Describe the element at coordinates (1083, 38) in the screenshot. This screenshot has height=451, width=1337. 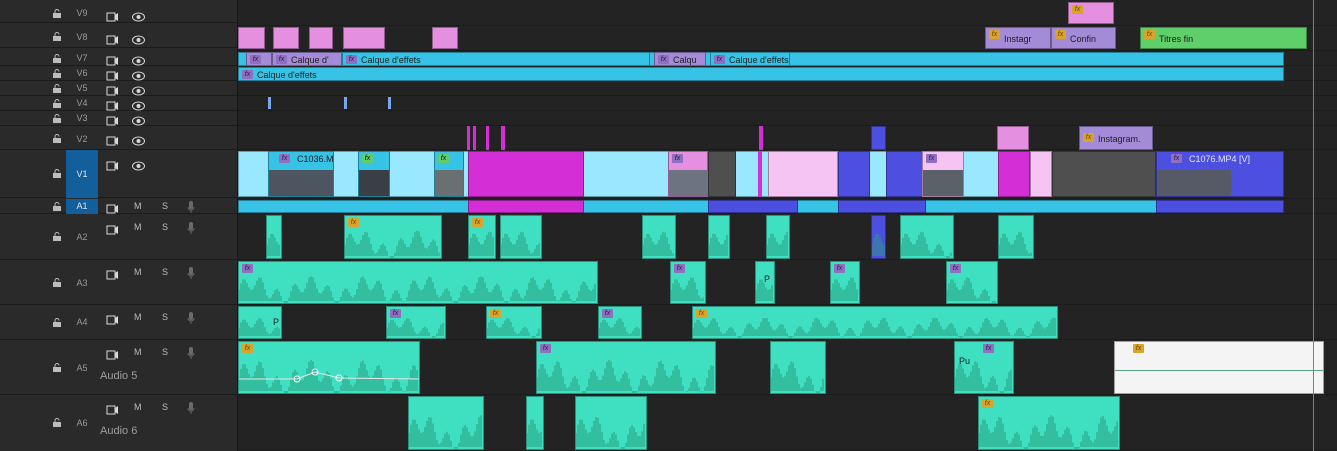
I see `clip-v8-confin: fx Confin` at that location.